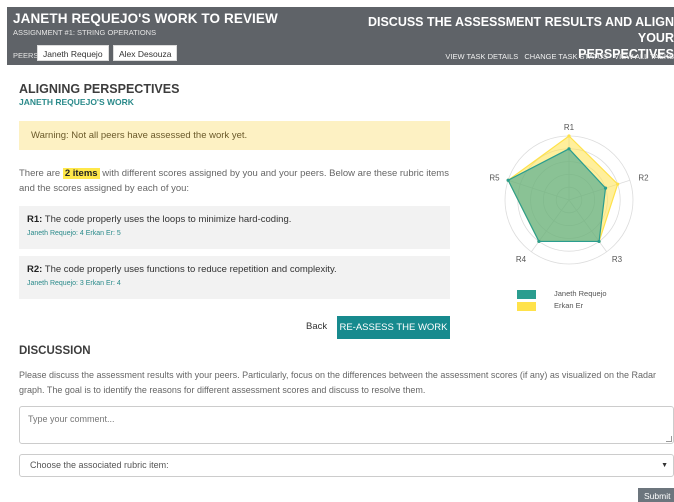 Image resolution: width=674 pixels, height=502 pixels. I want to click on radar-axis-label: R4, so click(521, 259).